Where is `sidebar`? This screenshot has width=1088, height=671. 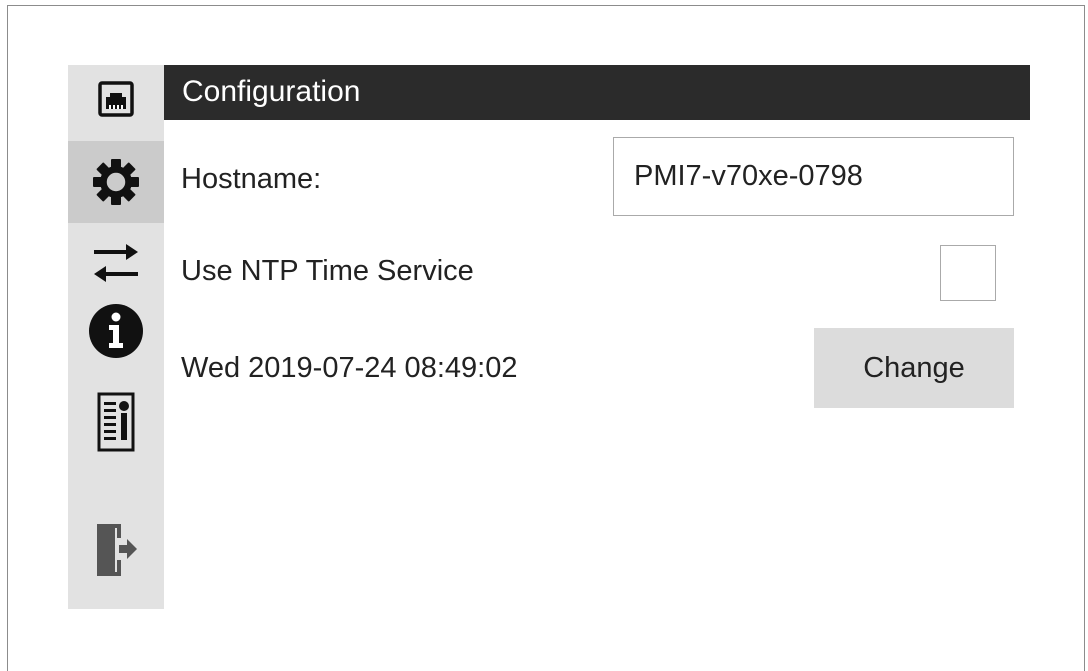
sidebar is located at coordinates (116, 337).